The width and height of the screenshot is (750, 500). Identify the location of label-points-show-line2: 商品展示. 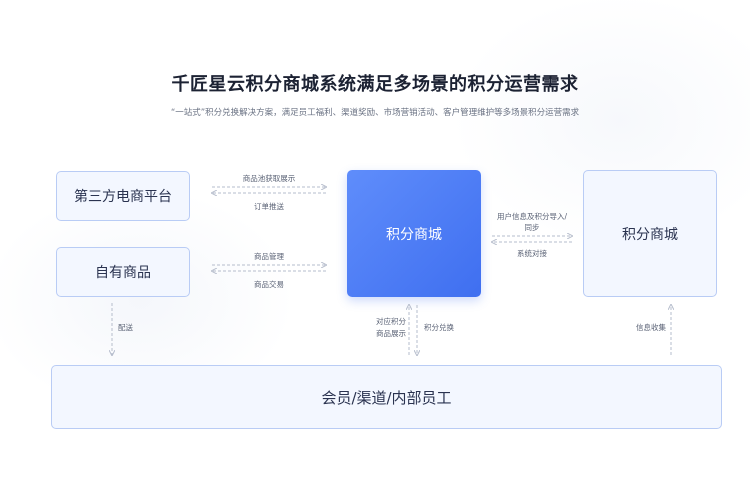
(391, 333).